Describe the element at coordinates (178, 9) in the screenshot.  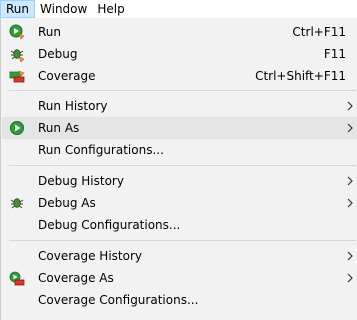
I see `menu-bar: Run Window Help` at that location.